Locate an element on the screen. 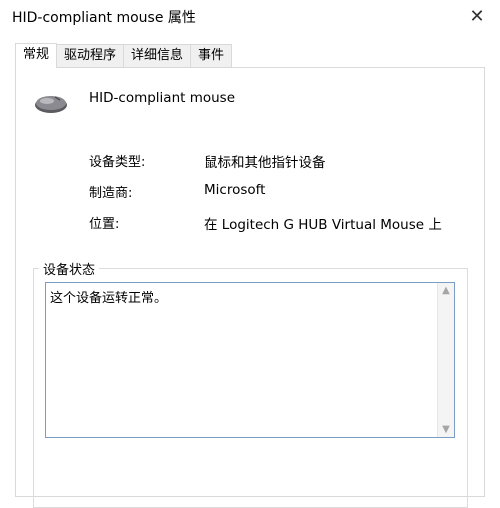  vertical-scrollbar: ▲ ▼ is located at coordinates (445, 360).